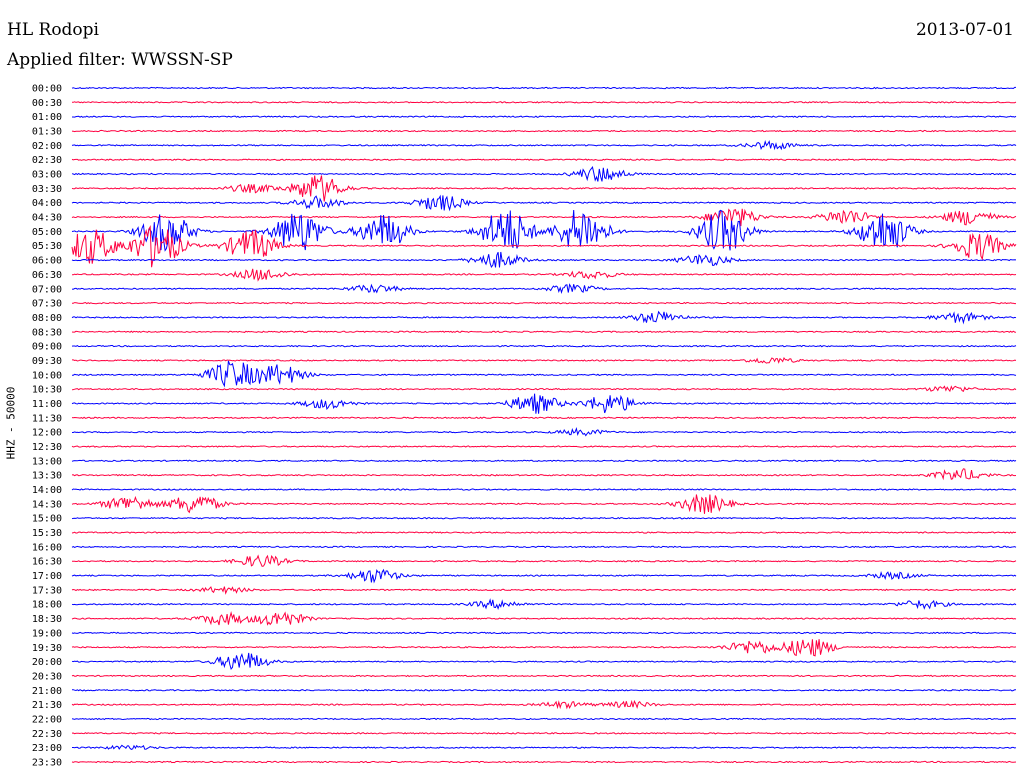 The image size is (1024, 780). Describe the element at coordinates (47, 232) in the screenshot. I see `time-tick-label: 05:00` at that location.